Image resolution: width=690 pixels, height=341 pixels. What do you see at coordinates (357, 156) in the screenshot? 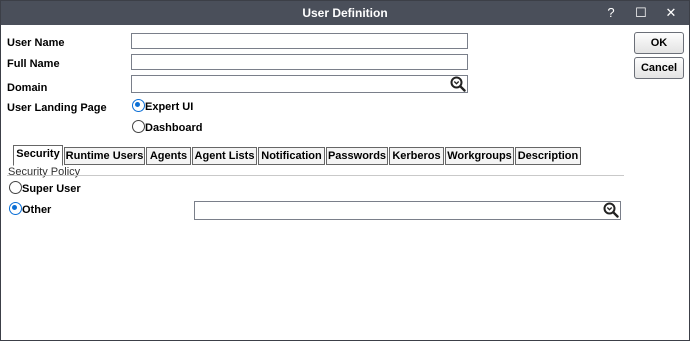
I see `tab-passwords: Passwords` at bounding box center [357, 156].